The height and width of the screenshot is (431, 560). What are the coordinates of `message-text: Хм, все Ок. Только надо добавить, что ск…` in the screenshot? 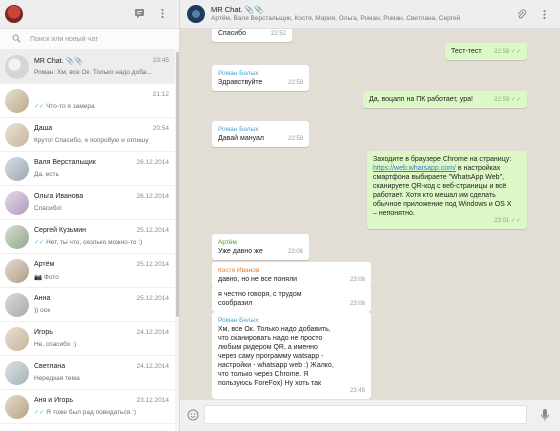 It's located at (276, 356).